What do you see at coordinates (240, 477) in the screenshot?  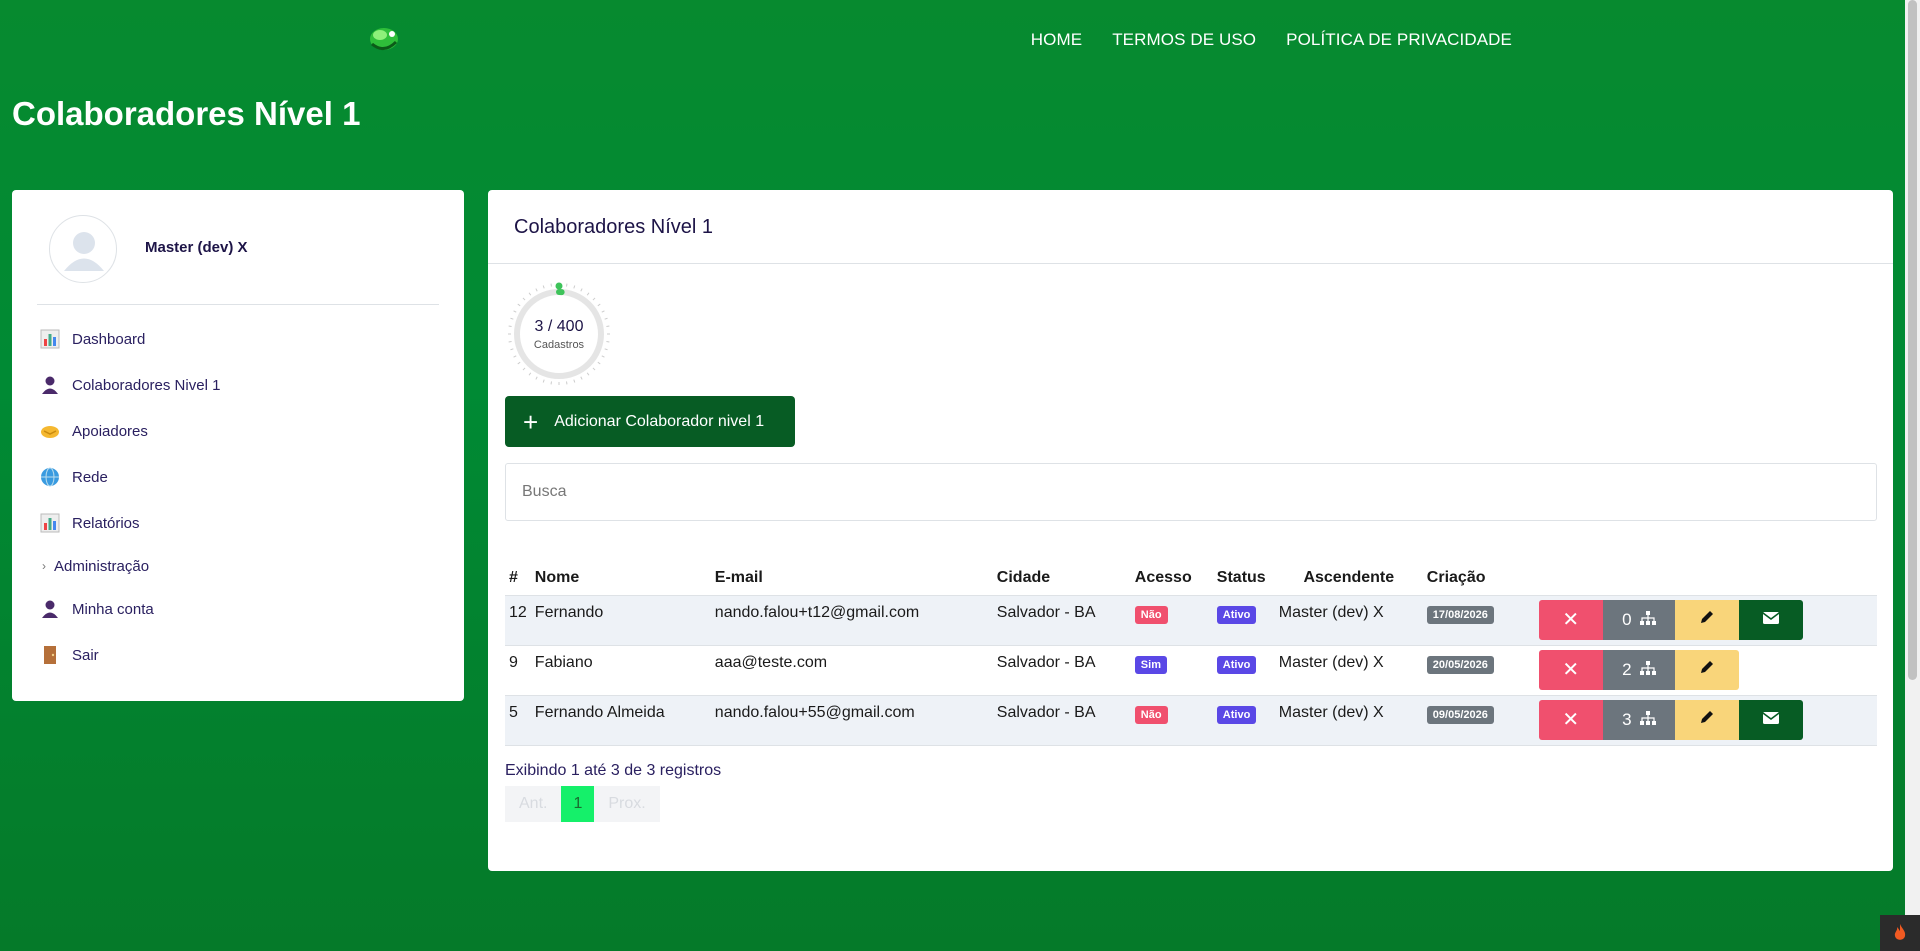 I see `sidebar-item-rede: Rede` at bounding box center [240, 477].